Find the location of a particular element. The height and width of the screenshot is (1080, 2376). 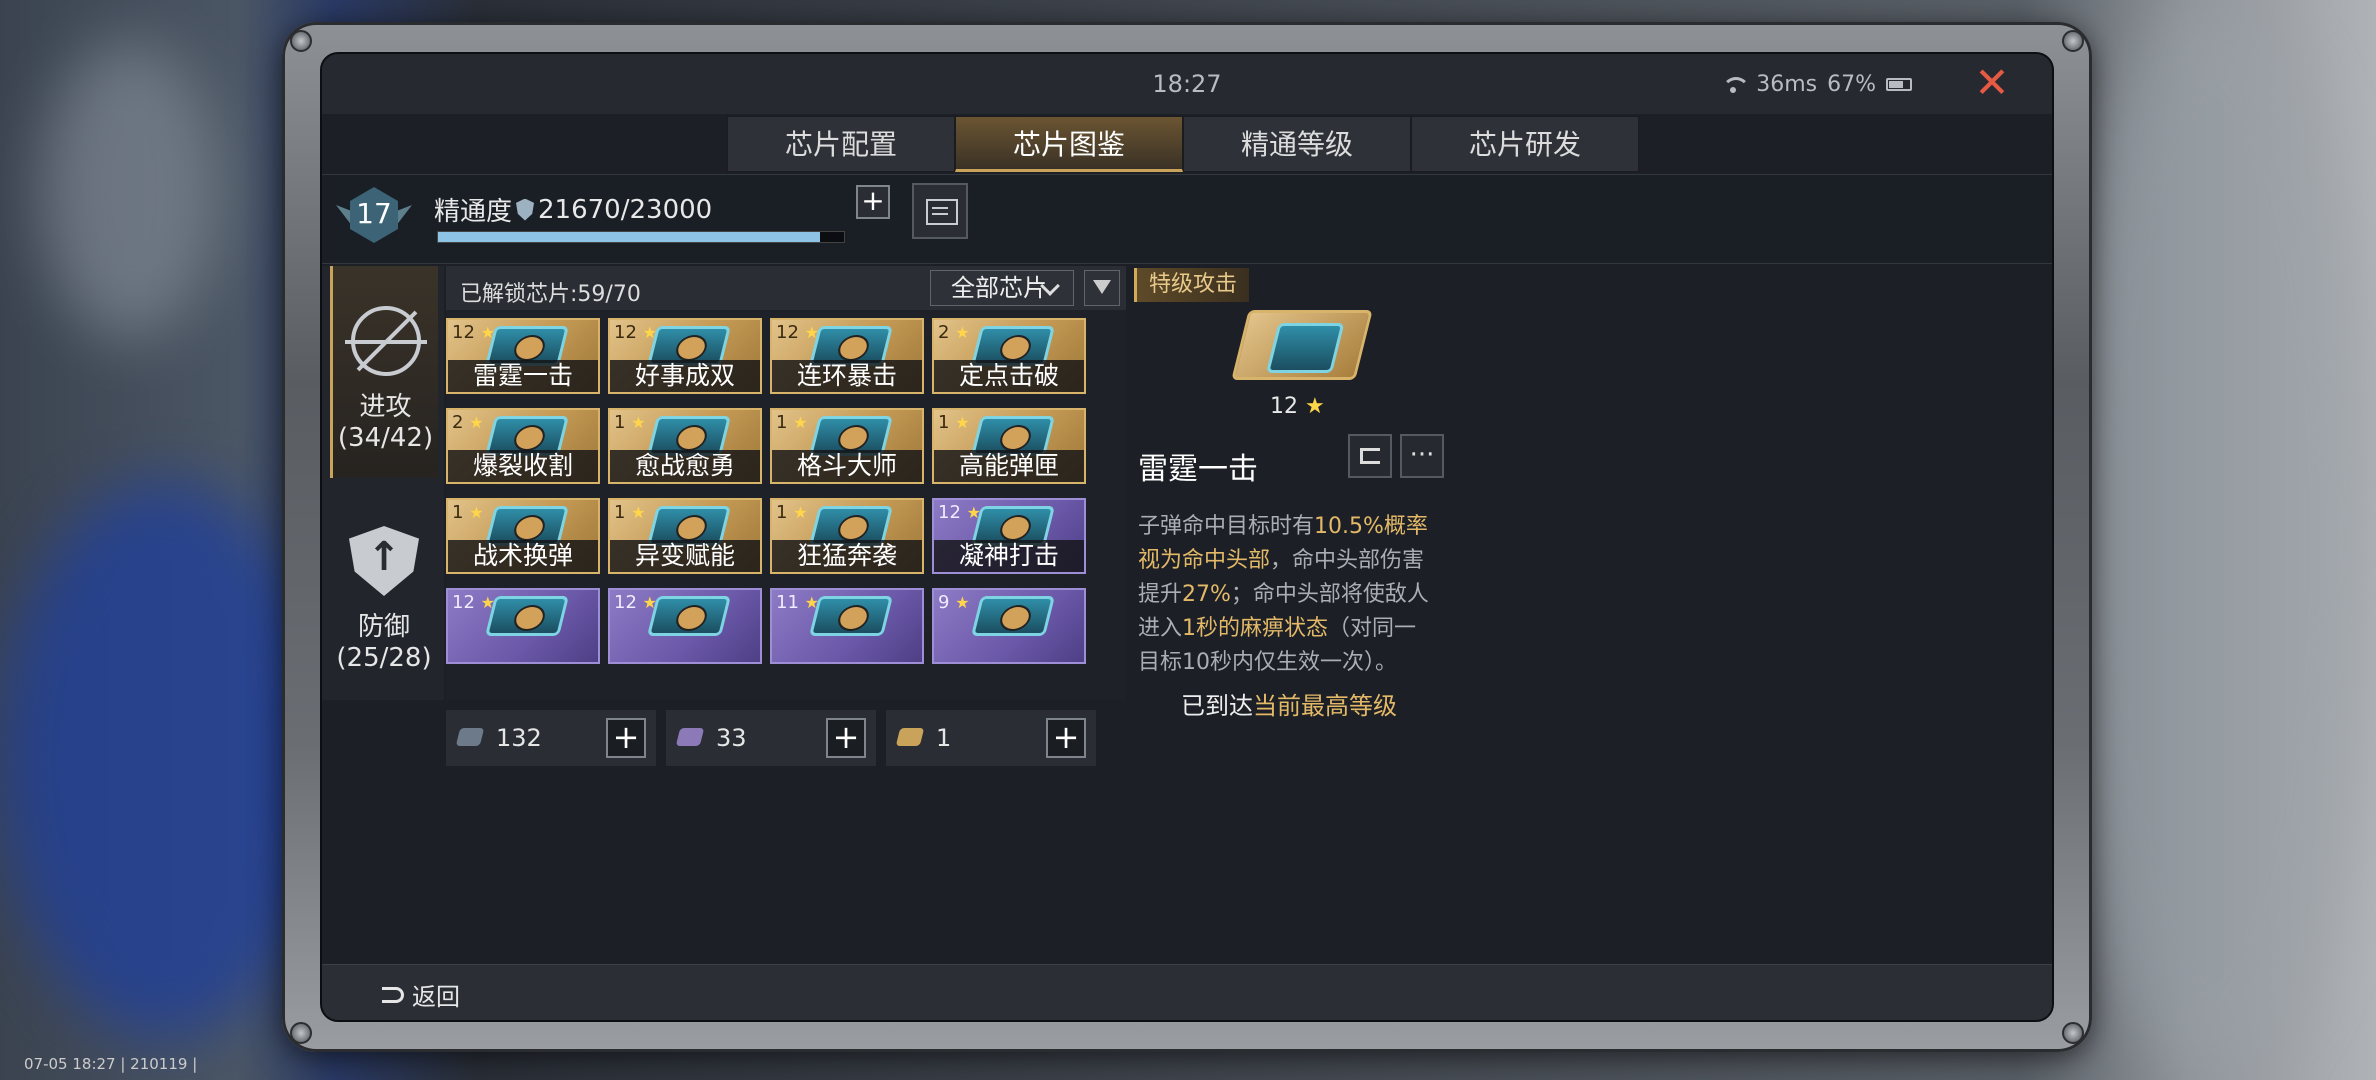

shield-icon is located at coordinates (525, 209).